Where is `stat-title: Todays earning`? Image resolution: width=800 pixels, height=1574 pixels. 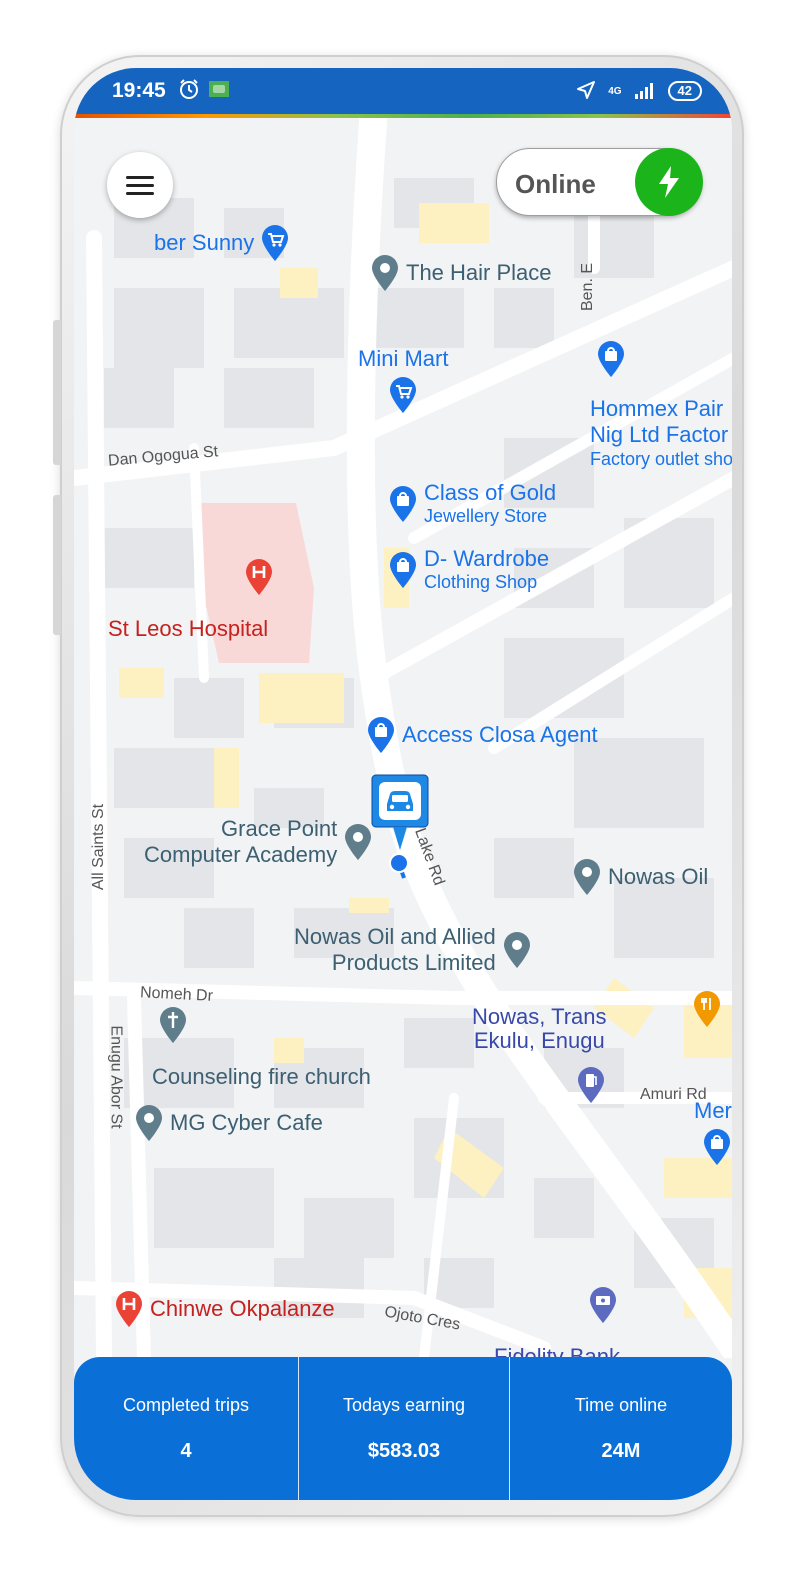
stat-title: Todays earning is located at coordinates (404, 1405).